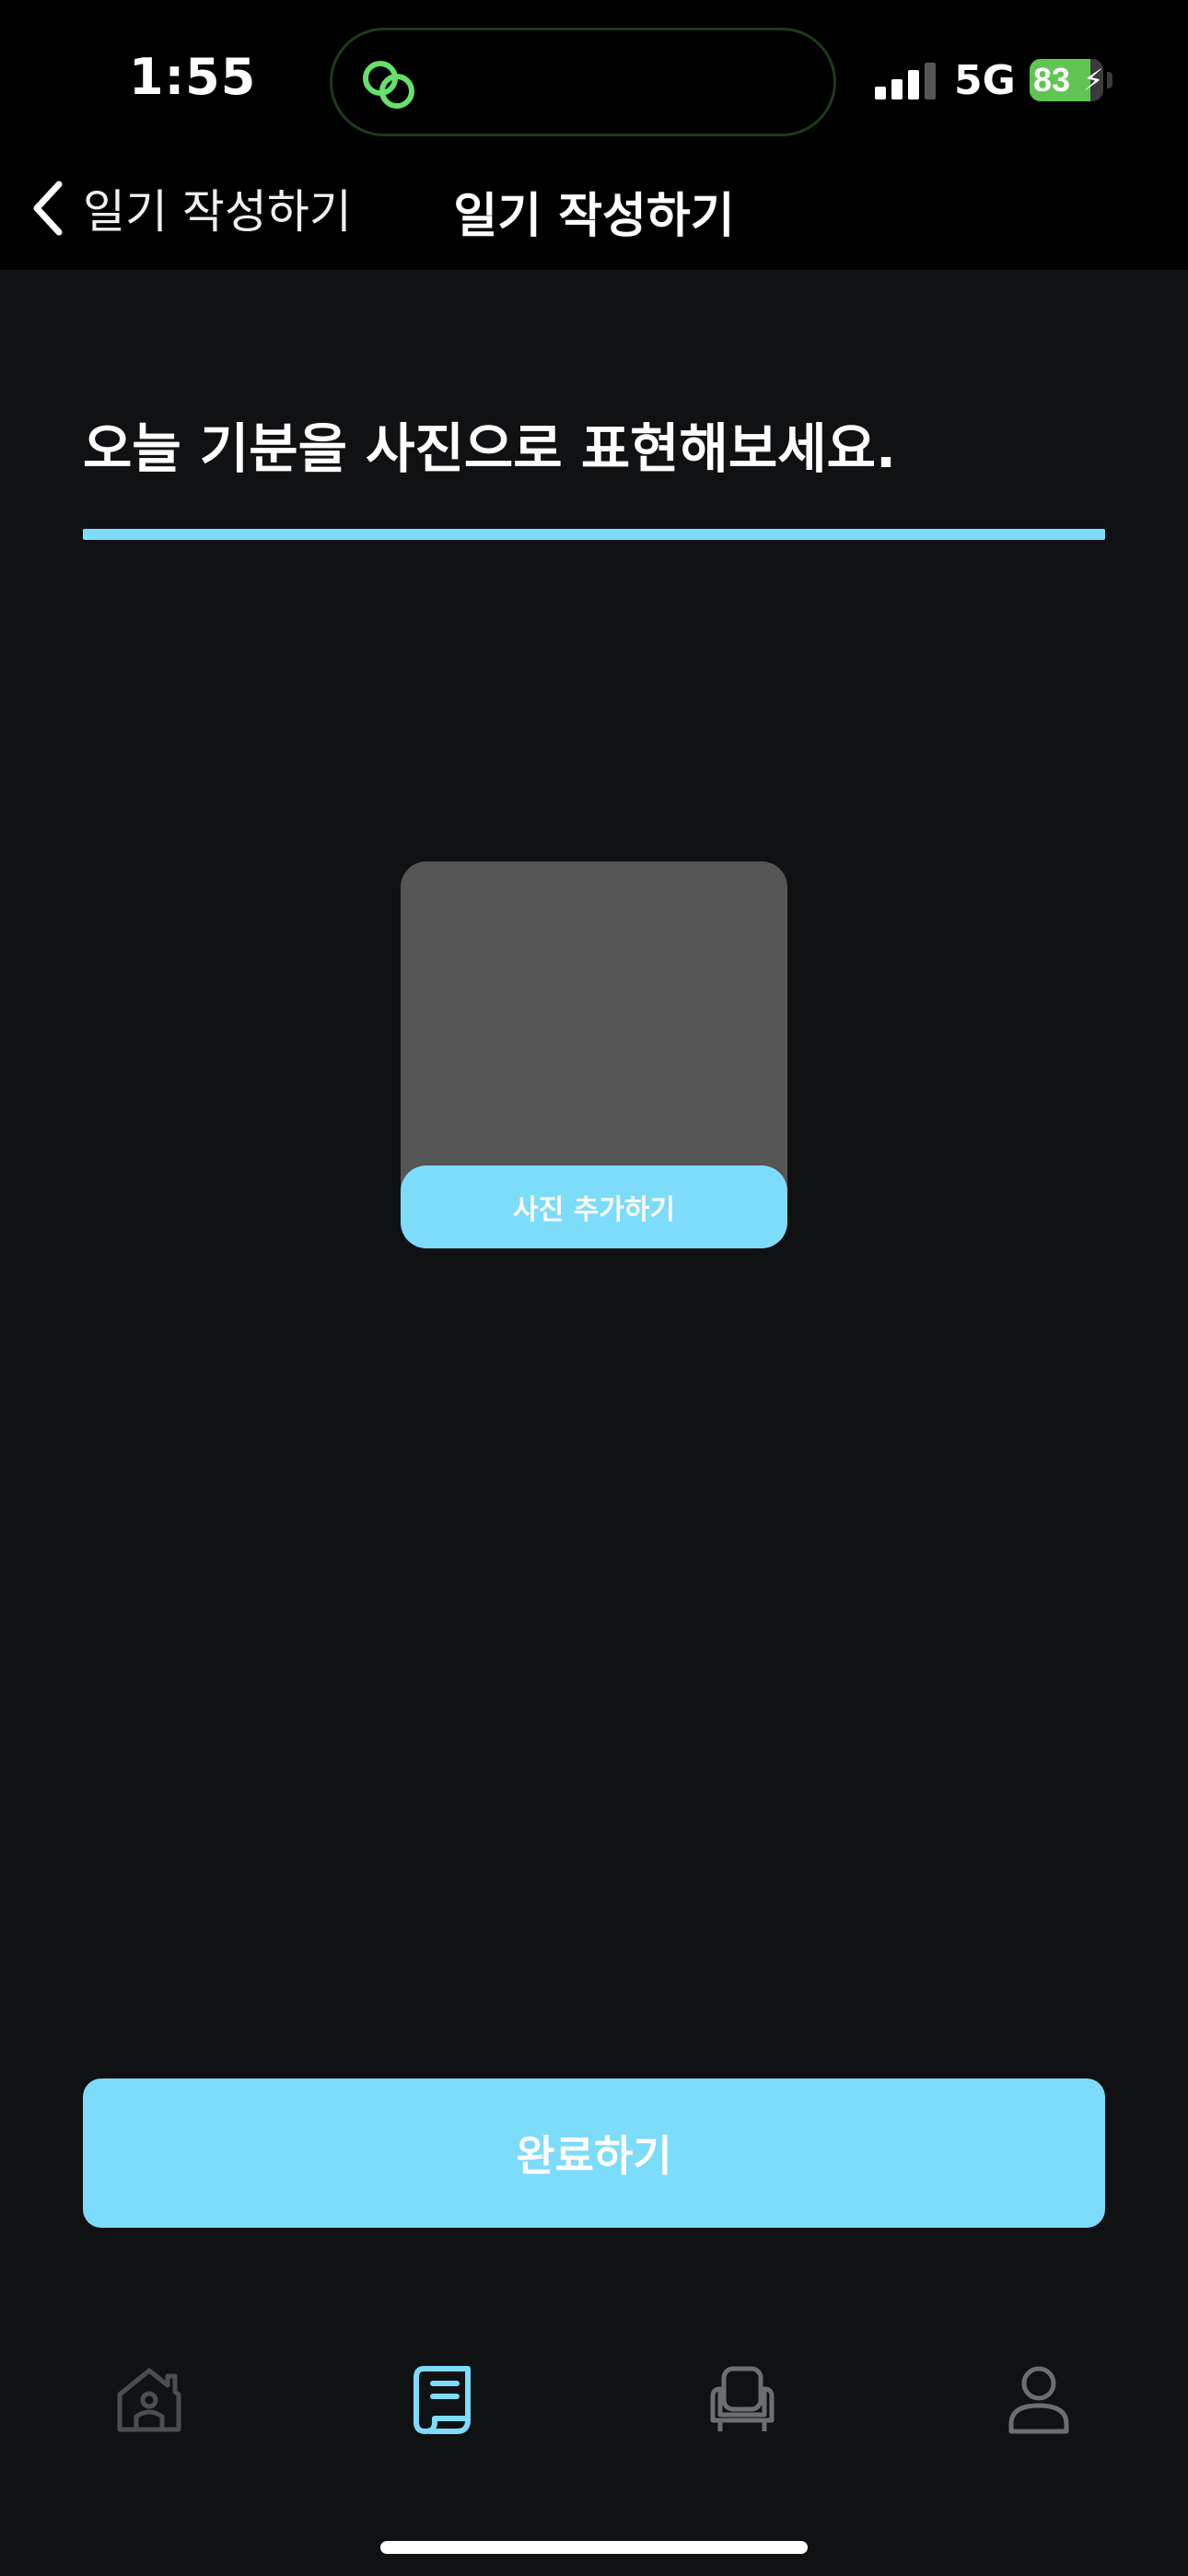  I want to click on page-title: 일기 작성하기, so click(594, 216).